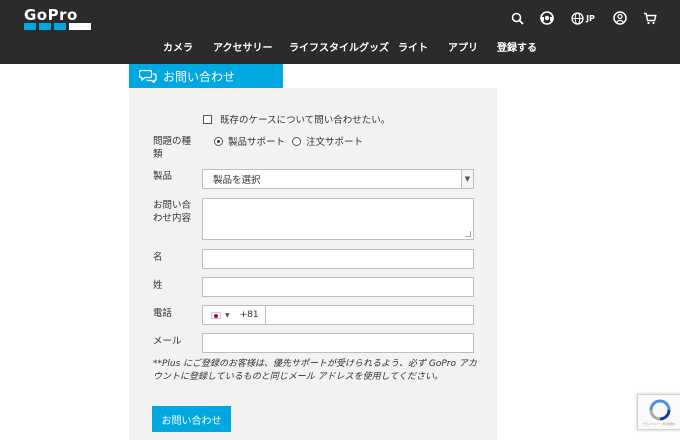  Describe the element at coordinates (227, 315) in the screenshot. I see `caret-down-icon: ▼` at that location.